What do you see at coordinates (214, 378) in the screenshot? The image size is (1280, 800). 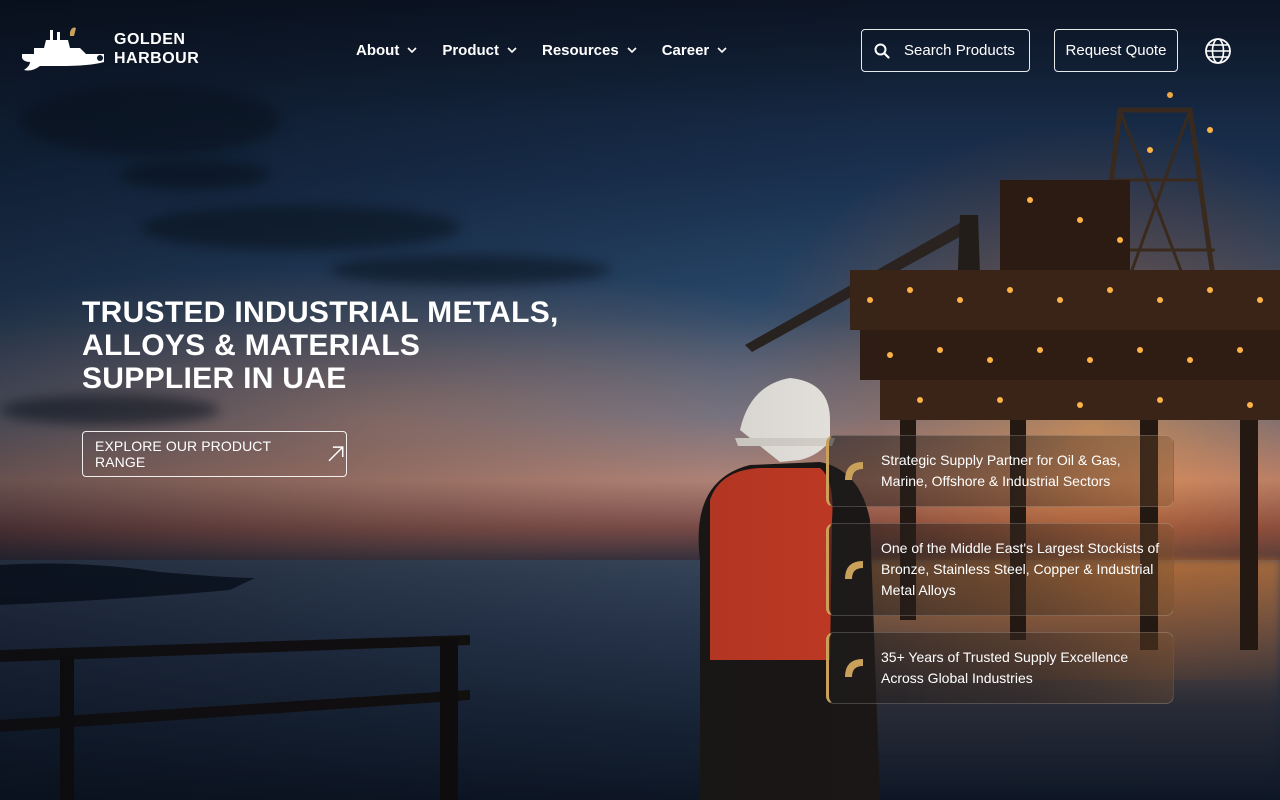 I see `hero-title-line: SUPPLIER IN UAE` at bounding box center [214, 378].